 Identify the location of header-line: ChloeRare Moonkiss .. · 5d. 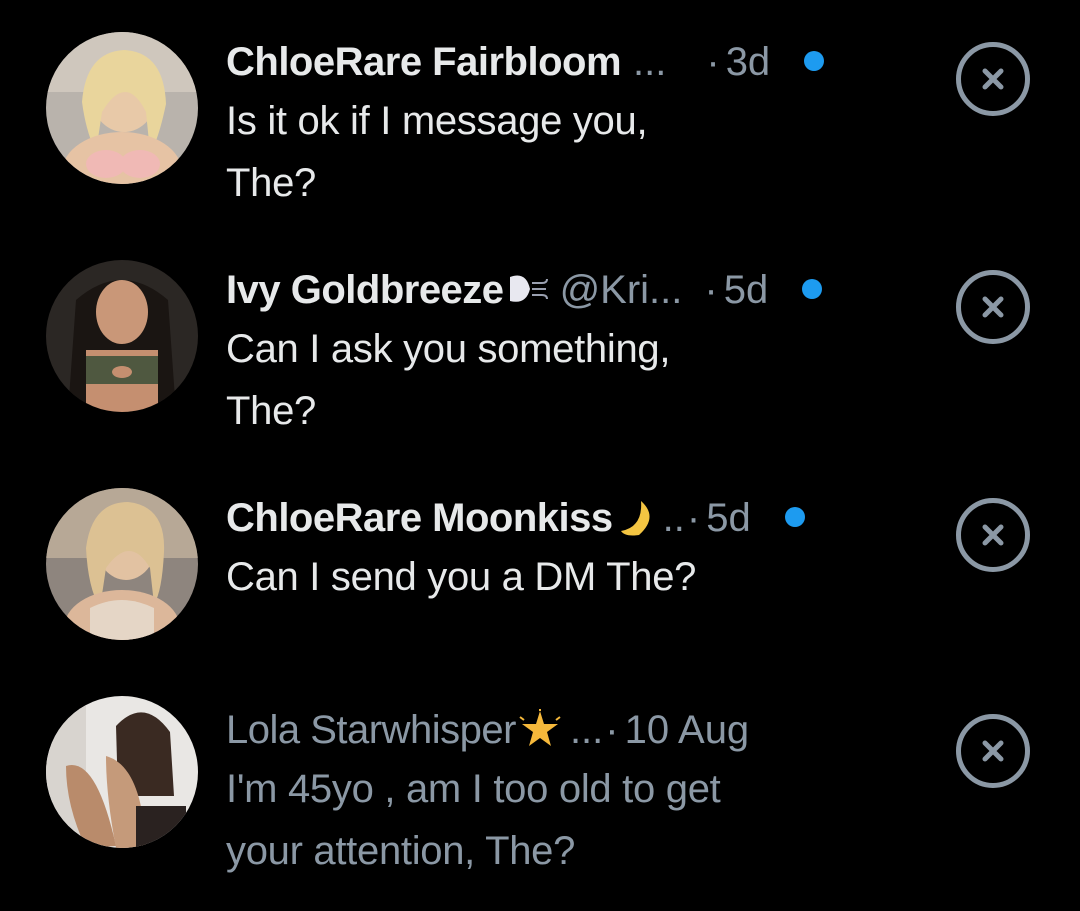
(576, 518).